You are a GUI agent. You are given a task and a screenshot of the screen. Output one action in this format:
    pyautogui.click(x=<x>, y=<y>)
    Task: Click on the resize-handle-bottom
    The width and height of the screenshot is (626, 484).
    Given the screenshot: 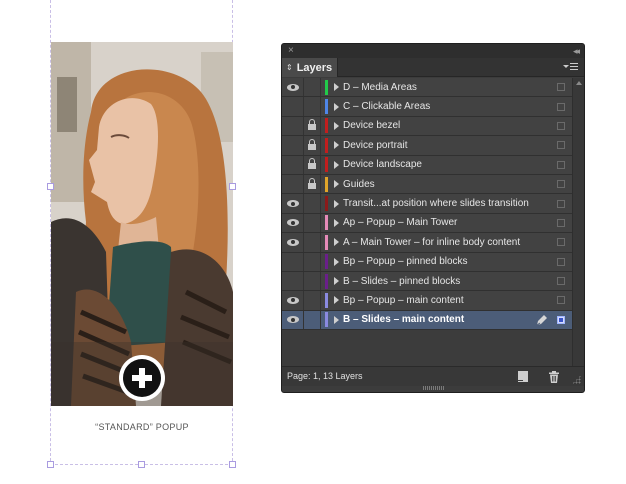 What is the action you would take?
    pyautogui.click(x=141, y=464)
    